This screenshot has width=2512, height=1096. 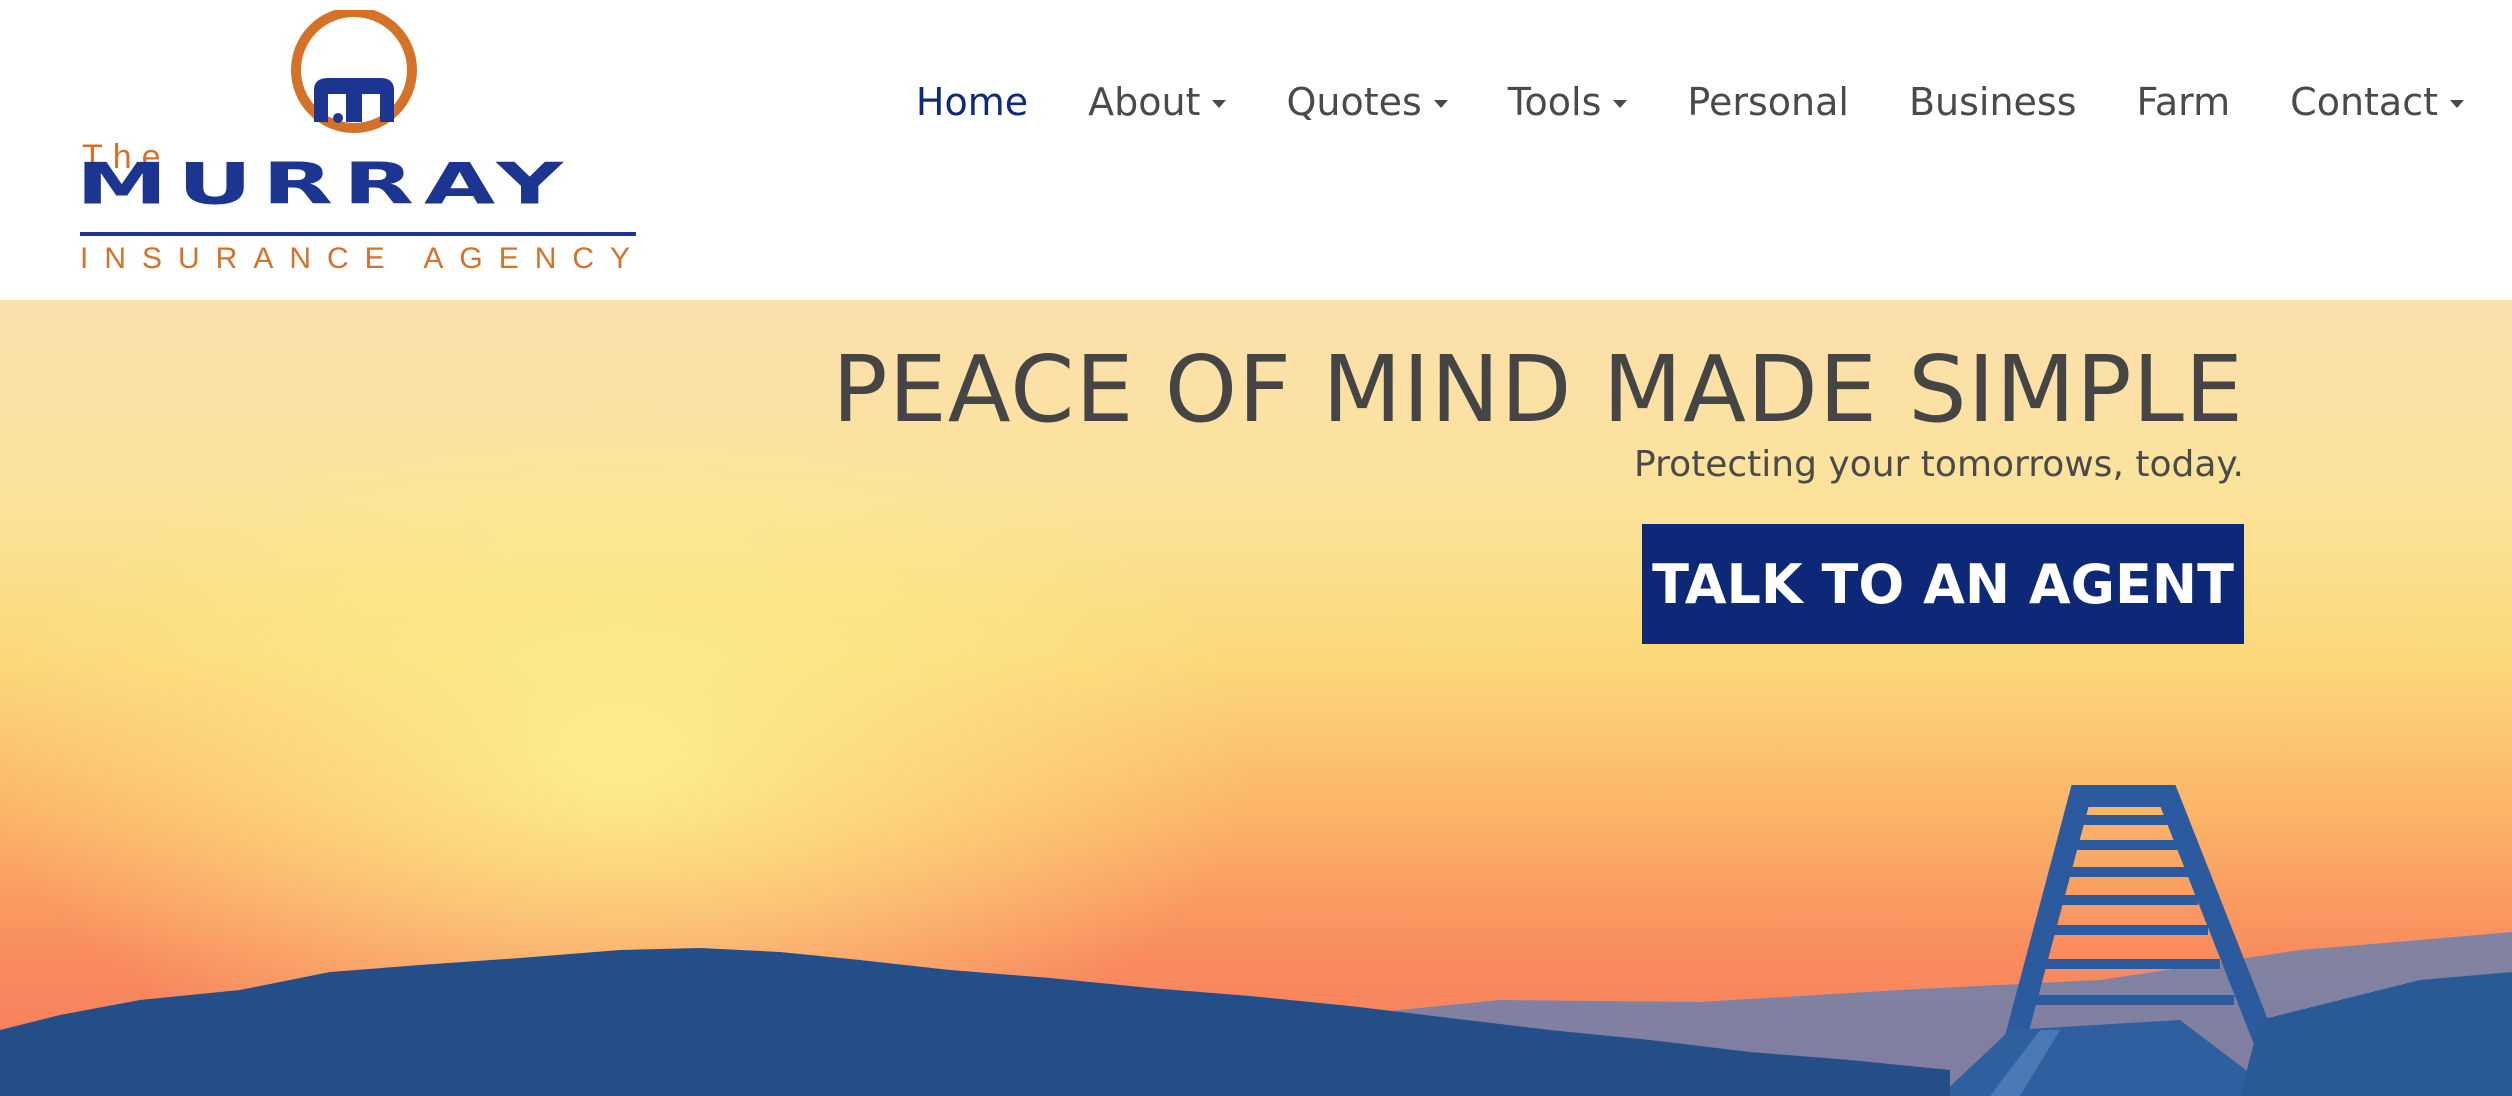 I want to click on hero-title: PEACE OF MIND MADE SIMPLE, so click(x=1538, y=389).